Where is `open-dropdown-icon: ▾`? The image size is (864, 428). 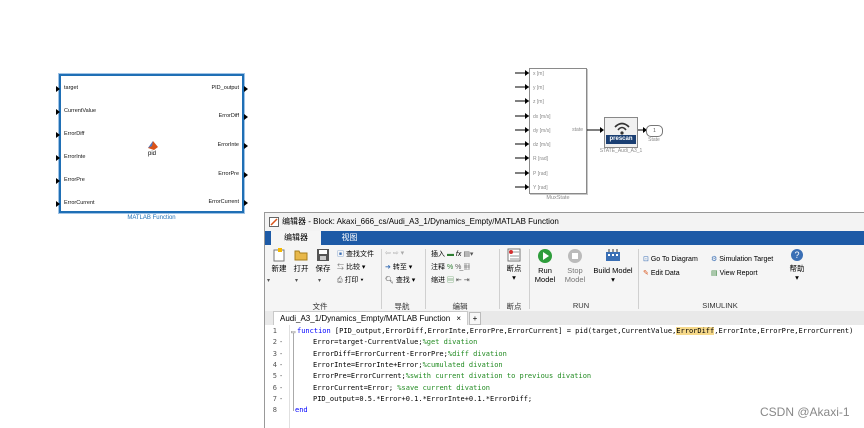 open-dropdown-icon: ▾ is located at coordinates (296, 280).